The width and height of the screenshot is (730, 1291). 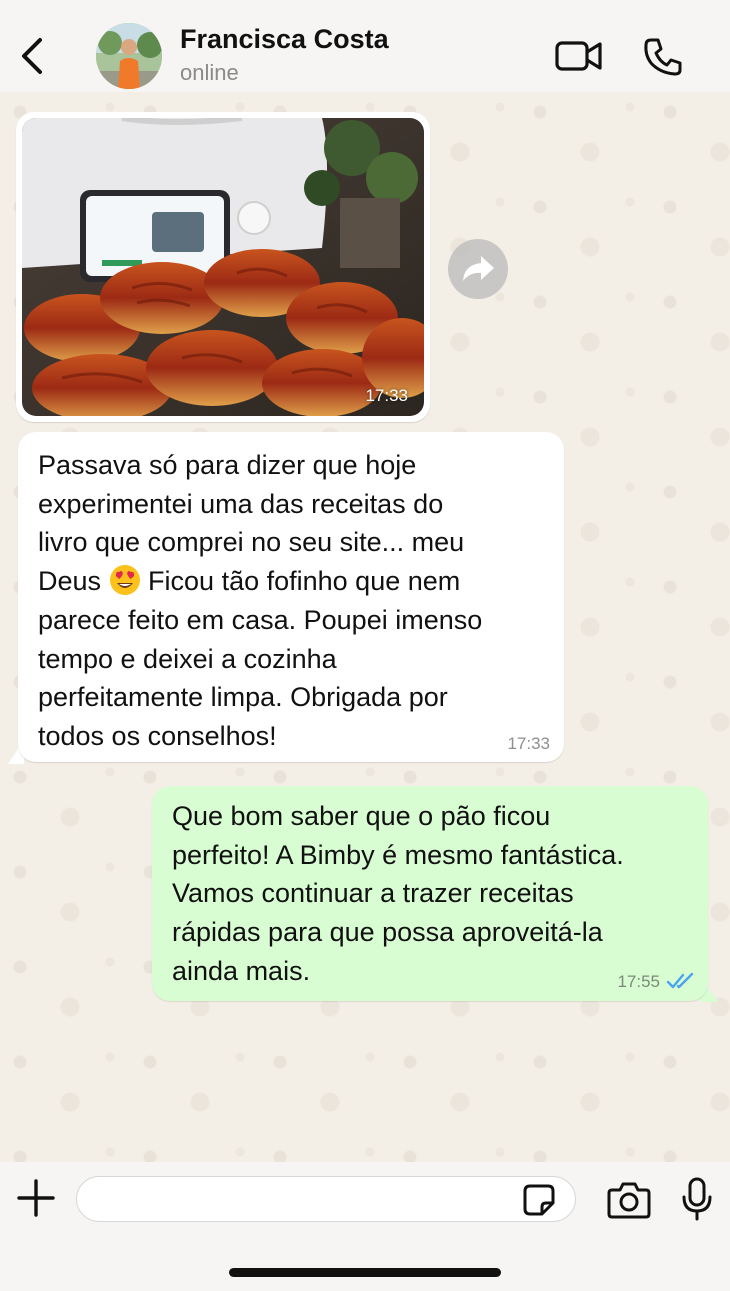 What do you see at coordinates (284, 39) in the screenshot?
I see `contact-name: Francisca Costa` at bounding box center [284, 39].